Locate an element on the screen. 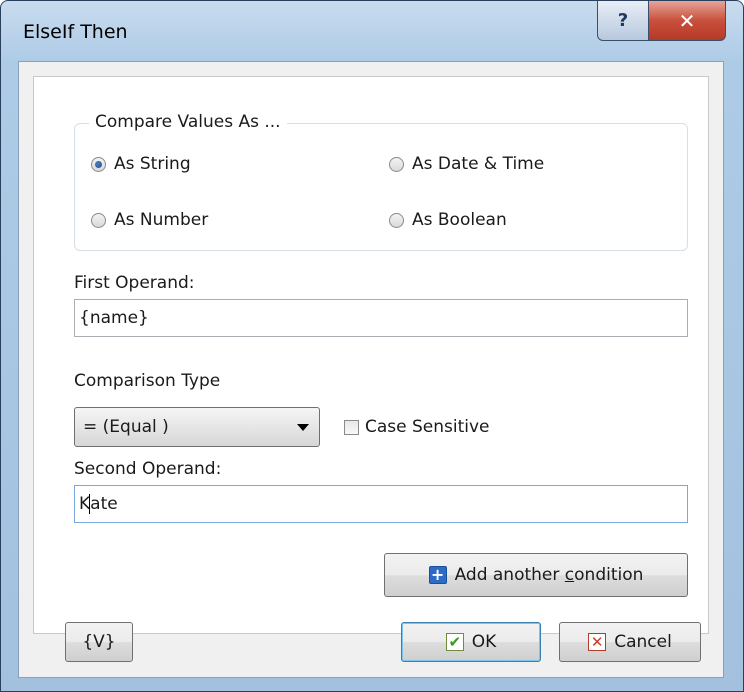 This screenshot has width=744, height=692. radio-as-boolean-label: As Boolean is located at coordinates (459, 220).